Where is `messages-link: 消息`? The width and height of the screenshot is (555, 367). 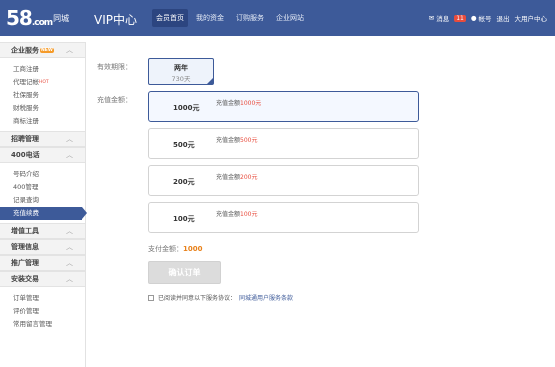
messages-link: 消息 is located at coordinates (442, 18).